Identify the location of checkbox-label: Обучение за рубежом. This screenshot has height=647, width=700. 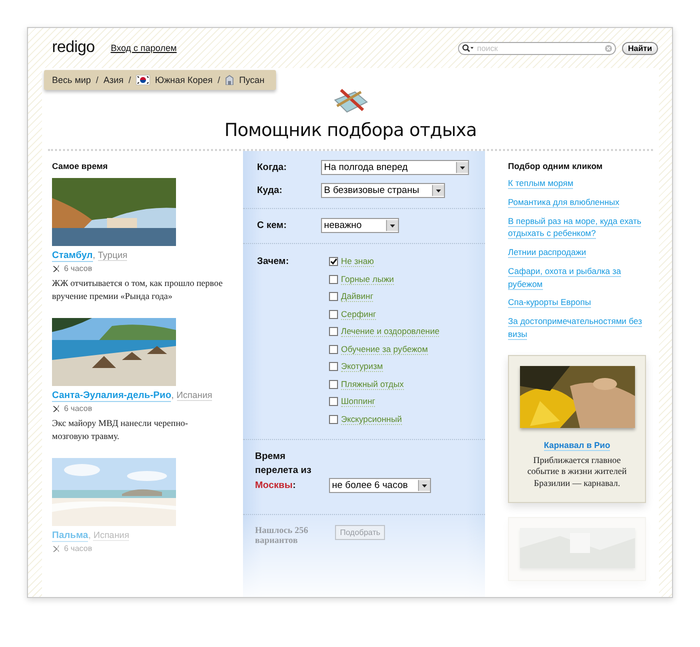
(384, 349).